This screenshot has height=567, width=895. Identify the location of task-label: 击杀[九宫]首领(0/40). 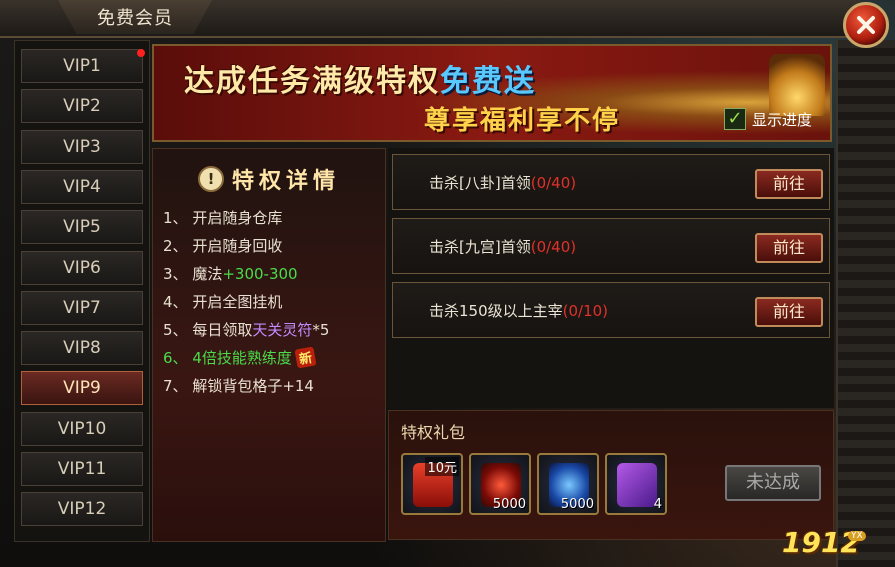
(502, 246).